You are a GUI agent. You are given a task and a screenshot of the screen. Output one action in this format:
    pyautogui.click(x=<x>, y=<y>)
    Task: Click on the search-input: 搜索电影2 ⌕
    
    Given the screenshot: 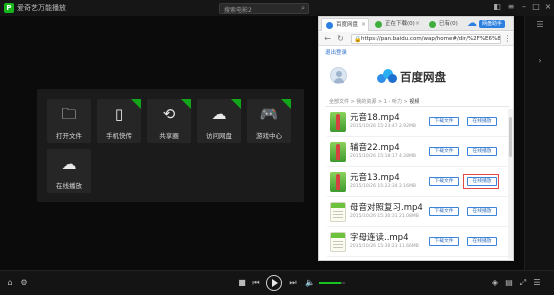 What is the action you would take?
    pyautogui.click(x=264, y=8)
    